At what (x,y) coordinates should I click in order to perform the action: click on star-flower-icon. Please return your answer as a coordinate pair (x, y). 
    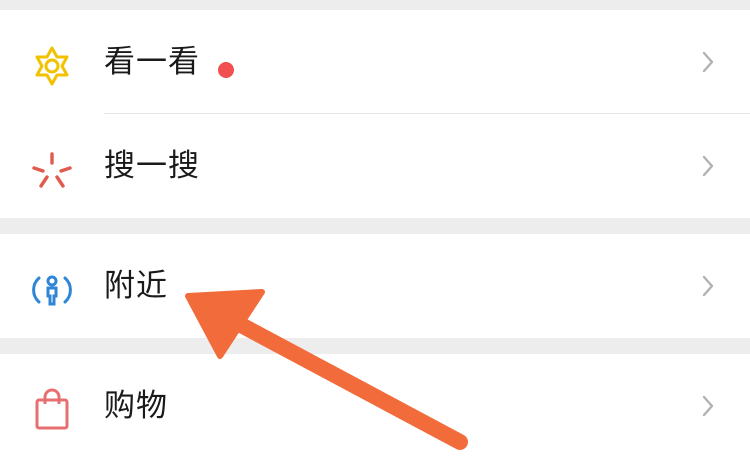
    Looking at the image, I should click on (52, 66).